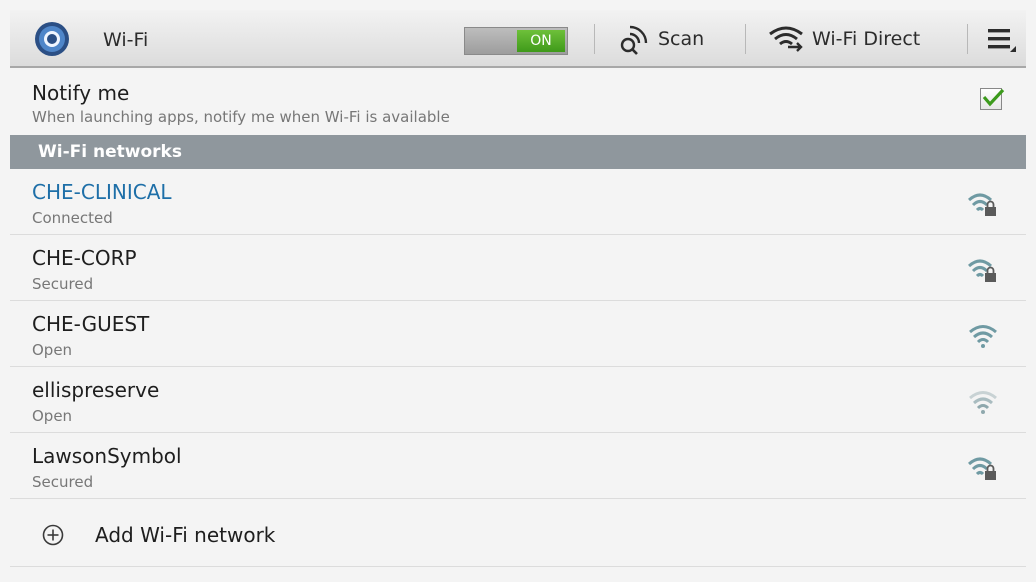 Image resolution: width=1036 pixels, height=582 pixels. What do you see at coordinates (53, 535) in the screenshot?
I see `add-circle-icon` at bounding box center [53, 535].